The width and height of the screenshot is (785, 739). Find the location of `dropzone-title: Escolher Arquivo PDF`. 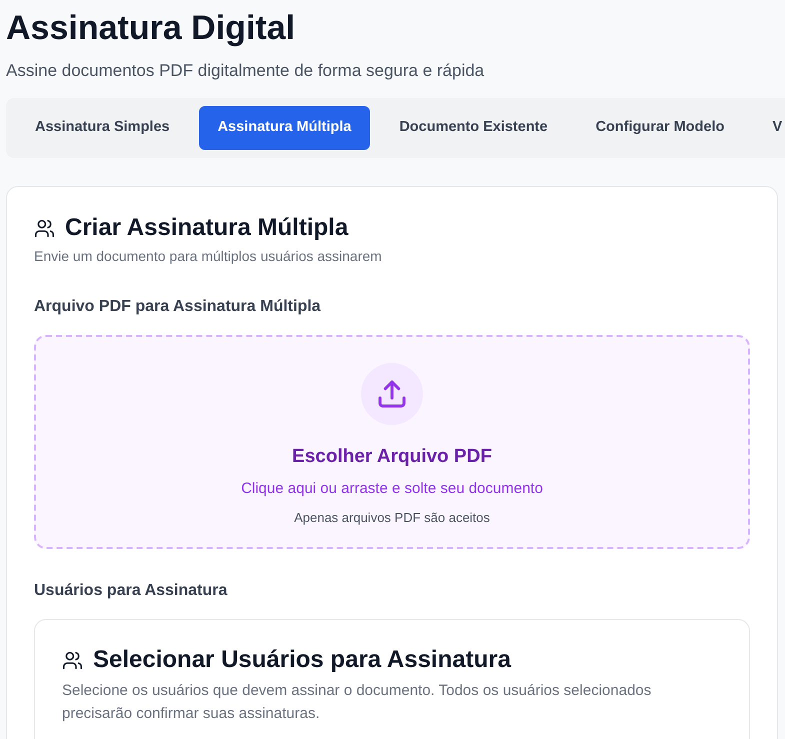

dropzone-title: Escolher Arquivo PDF is located at coordinates (392, 457).